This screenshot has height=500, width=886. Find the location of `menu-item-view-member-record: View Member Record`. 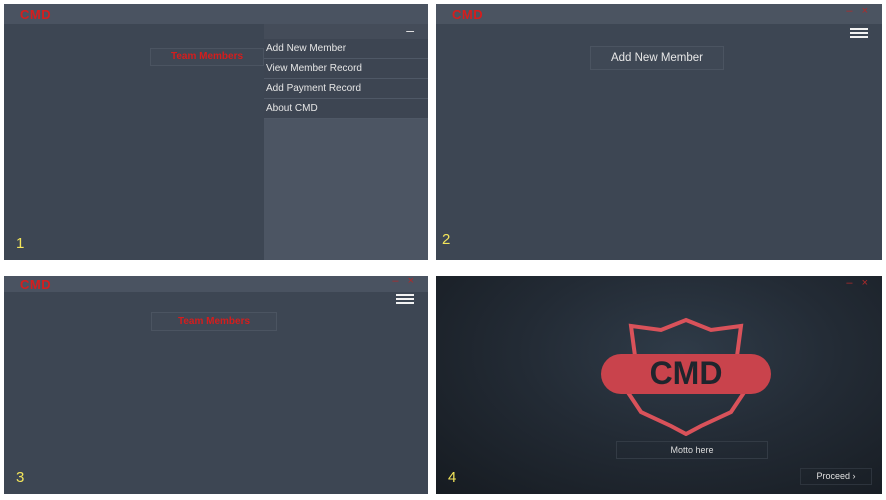

menu-item-view-member-record: View Member Record is located at coordinates (346, 69).